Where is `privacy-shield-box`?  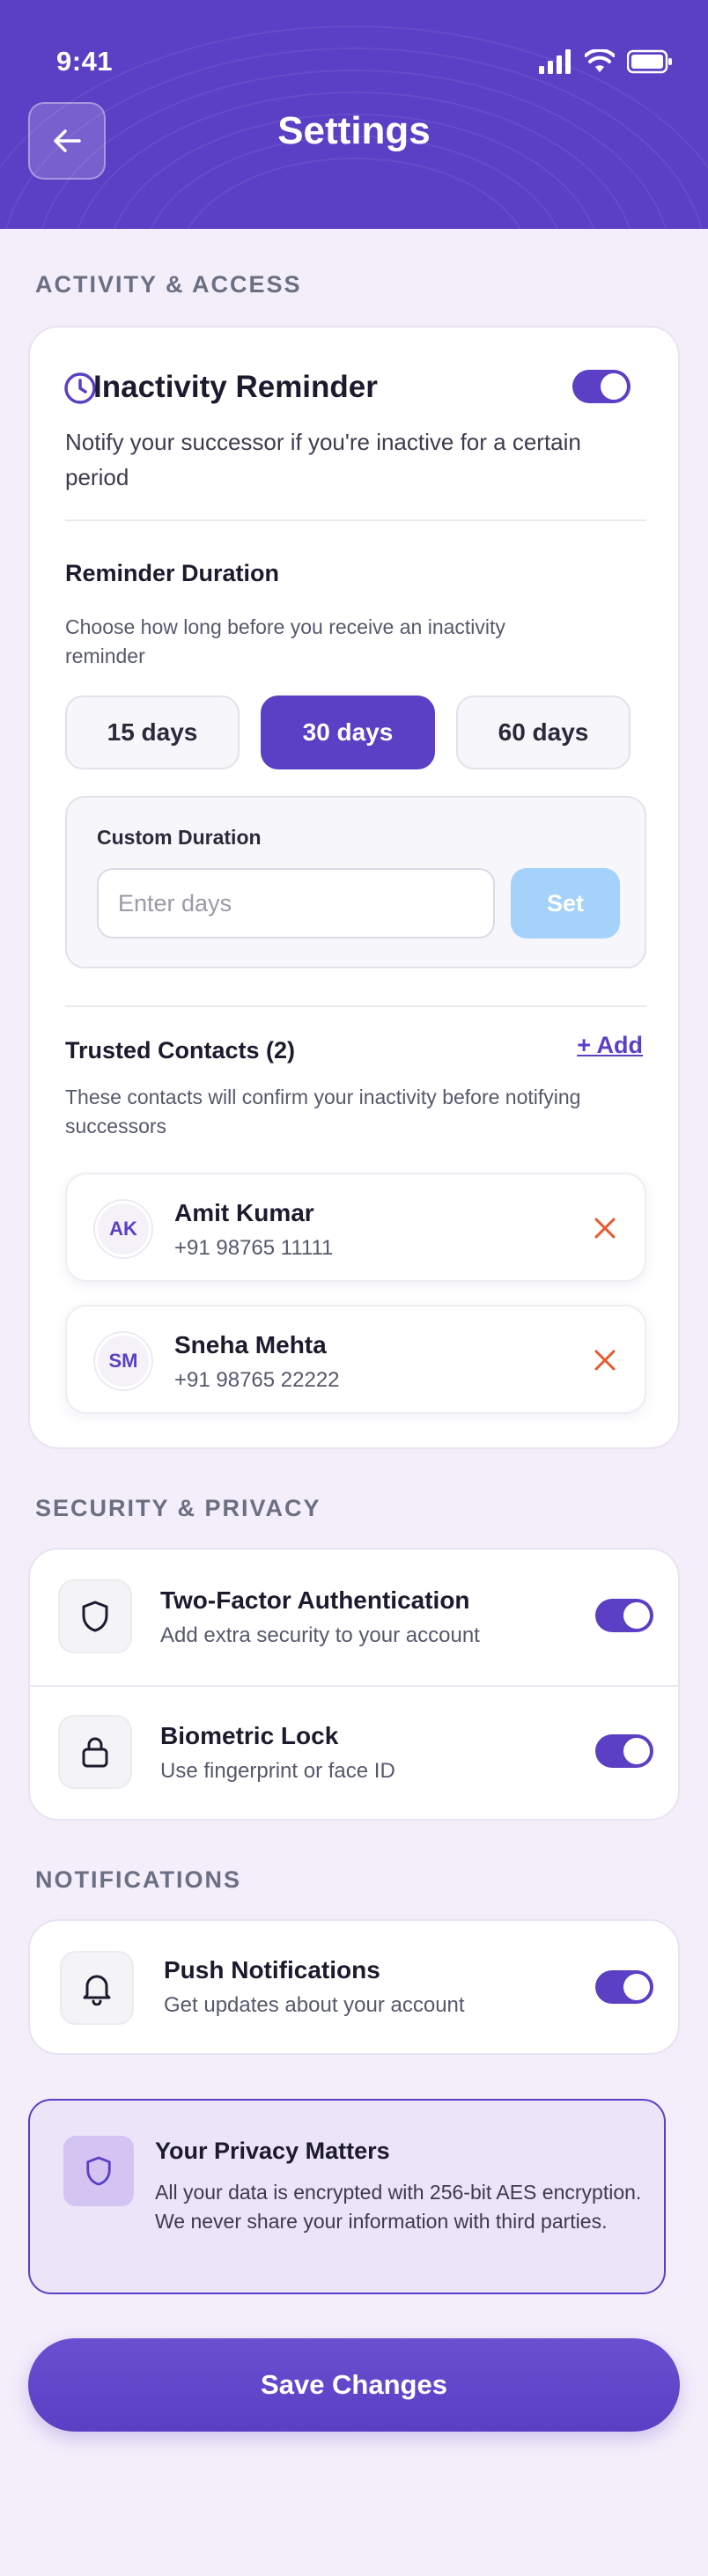 privacy-shield-box is located at coordinates (99, 2171).